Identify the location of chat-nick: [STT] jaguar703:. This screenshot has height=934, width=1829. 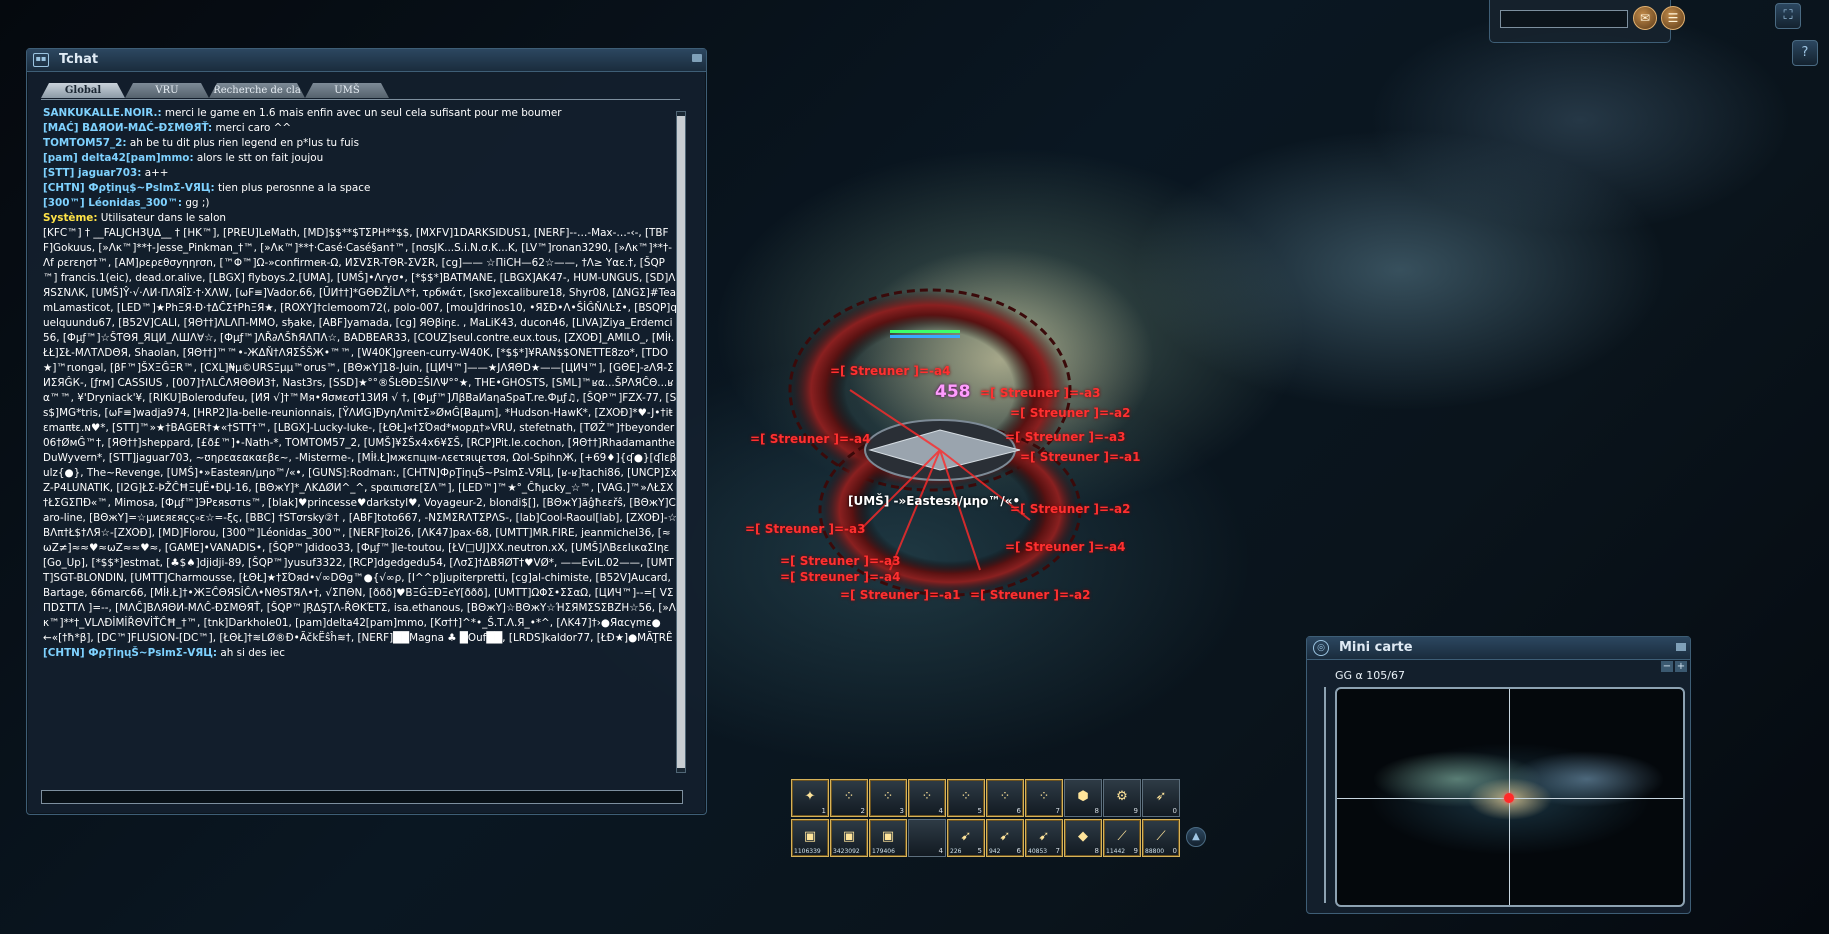
(92, 173).